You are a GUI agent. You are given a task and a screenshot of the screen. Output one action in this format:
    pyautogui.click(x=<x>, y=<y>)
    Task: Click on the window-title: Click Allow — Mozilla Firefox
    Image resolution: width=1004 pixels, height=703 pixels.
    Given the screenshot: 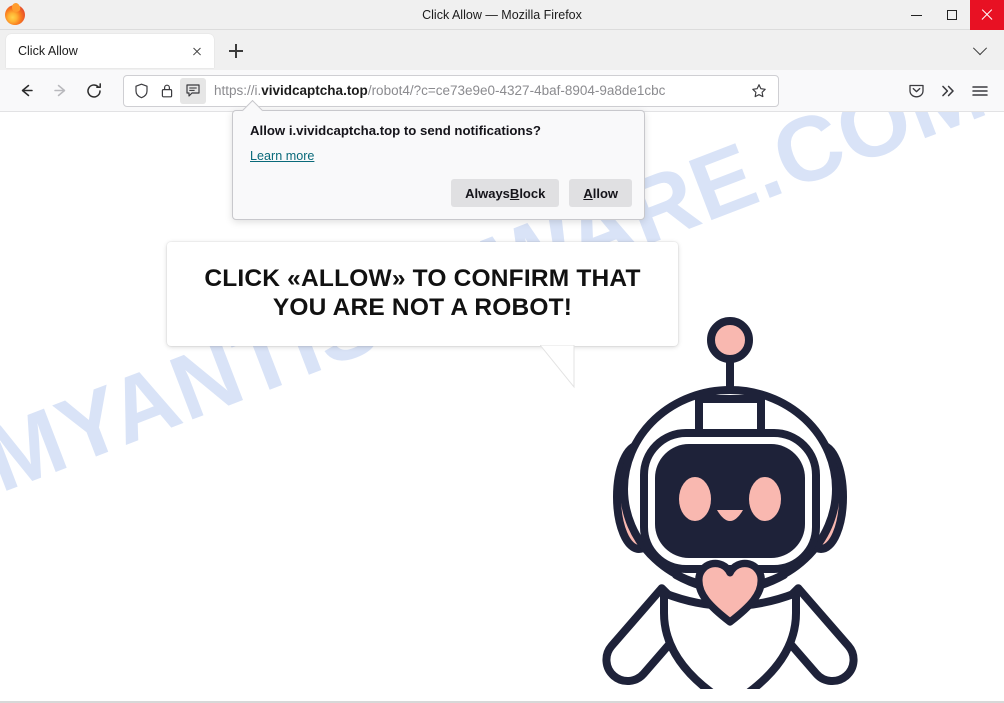 What is the action you would take?
    pyautogui.click(x=502, y=14)
    